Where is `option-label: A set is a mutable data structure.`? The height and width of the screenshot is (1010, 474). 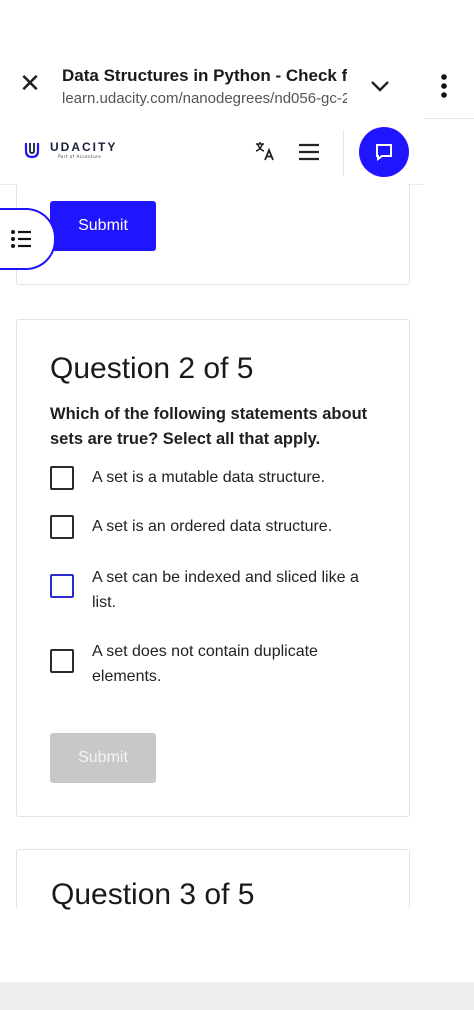 option-label: A set is a mutable data structure. is located at coordinates (209, 477).